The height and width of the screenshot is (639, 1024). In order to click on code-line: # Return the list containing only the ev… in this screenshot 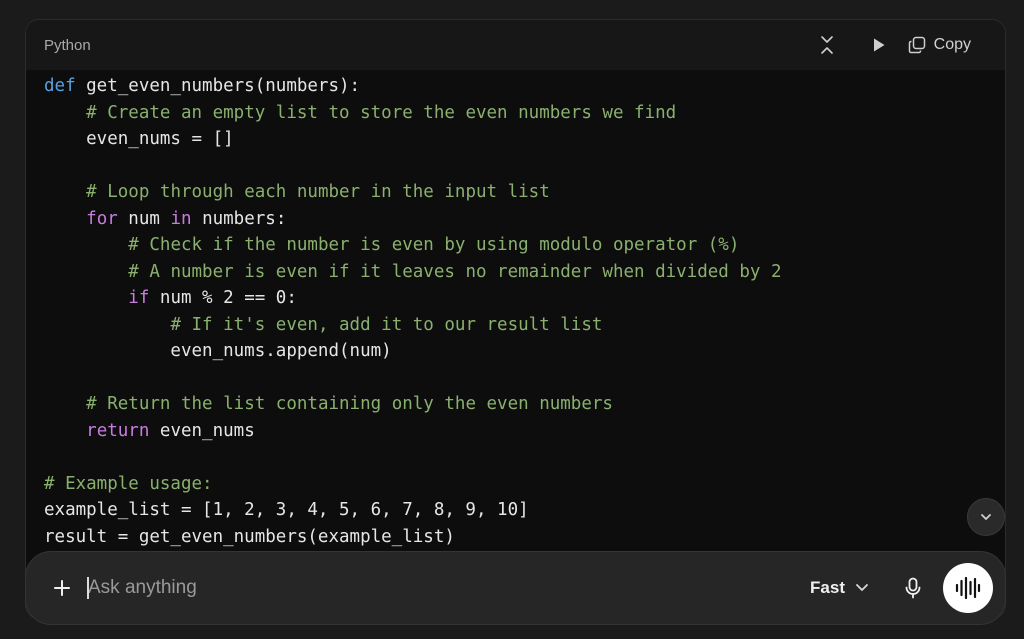, I will do `click(524, 404)`.